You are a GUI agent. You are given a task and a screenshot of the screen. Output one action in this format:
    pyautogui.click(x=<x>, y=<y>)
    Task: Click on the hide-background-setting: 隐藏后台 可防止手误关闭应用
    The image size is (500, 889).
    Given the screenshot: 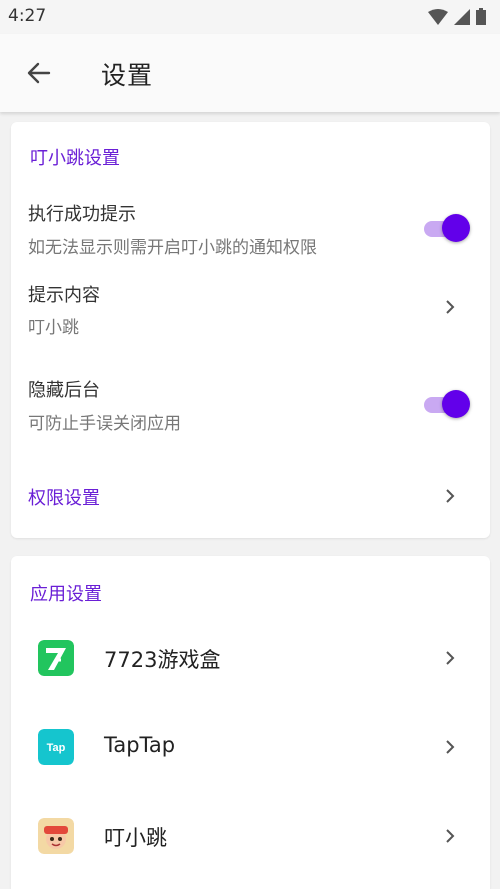 What is the action you would take?
    pyautogui.click(x=250, y=403)
    